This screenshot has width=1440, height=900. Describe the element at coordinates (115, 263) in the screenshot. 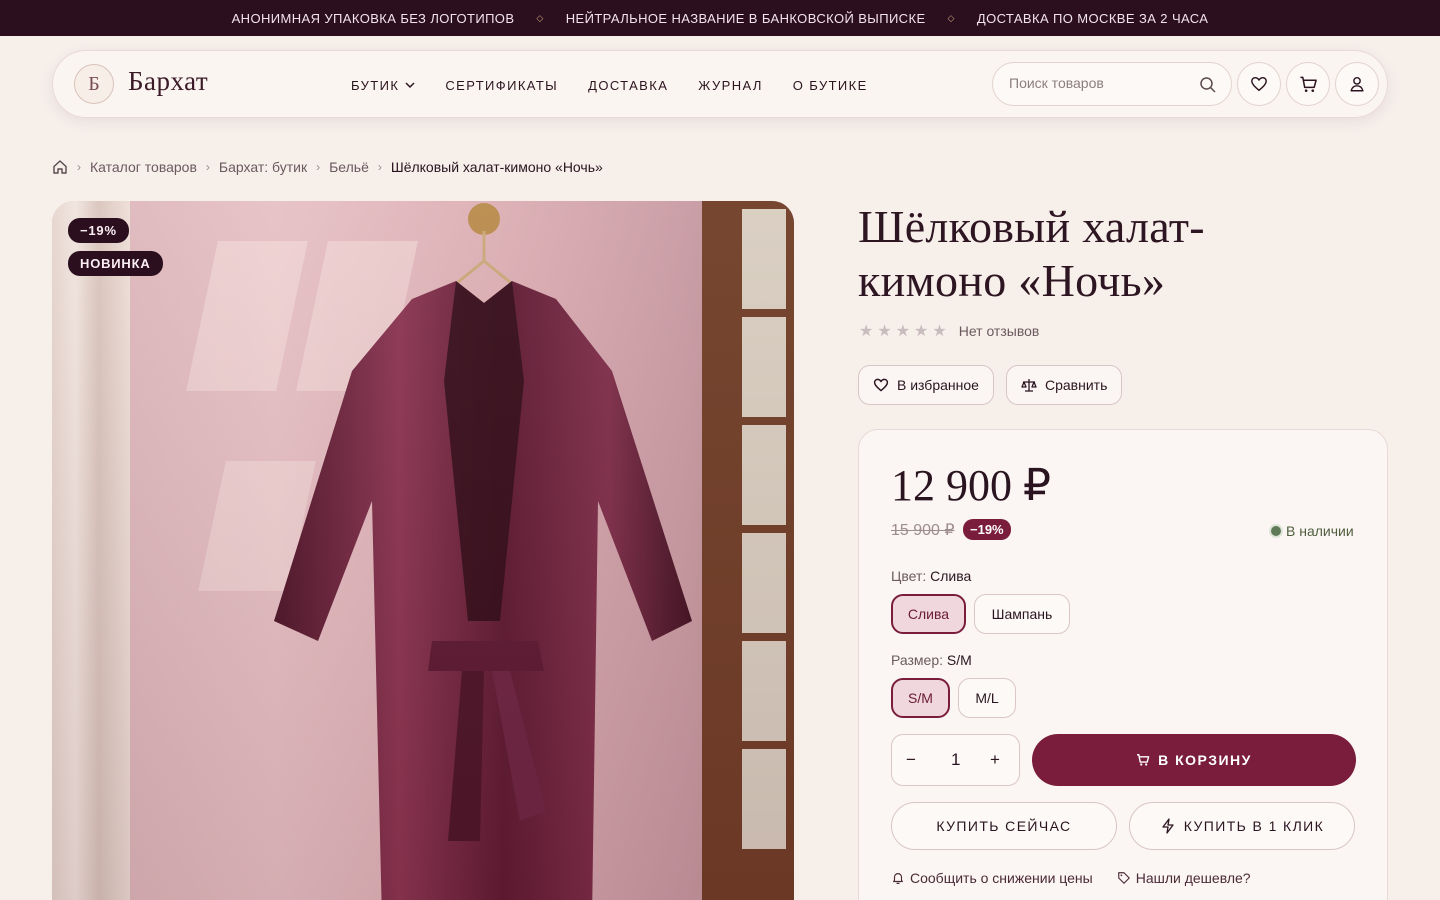

I see `new-badge: НОВИНКА` at that location.